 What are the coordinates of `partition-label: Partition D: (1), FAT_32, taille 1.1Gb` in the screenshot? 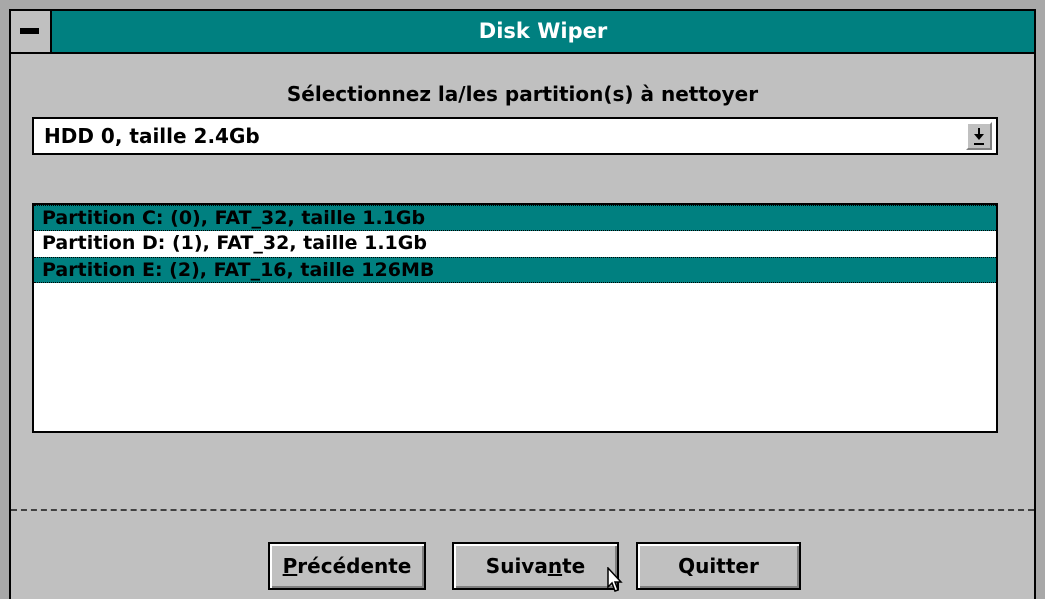 It's located at (234, 243).